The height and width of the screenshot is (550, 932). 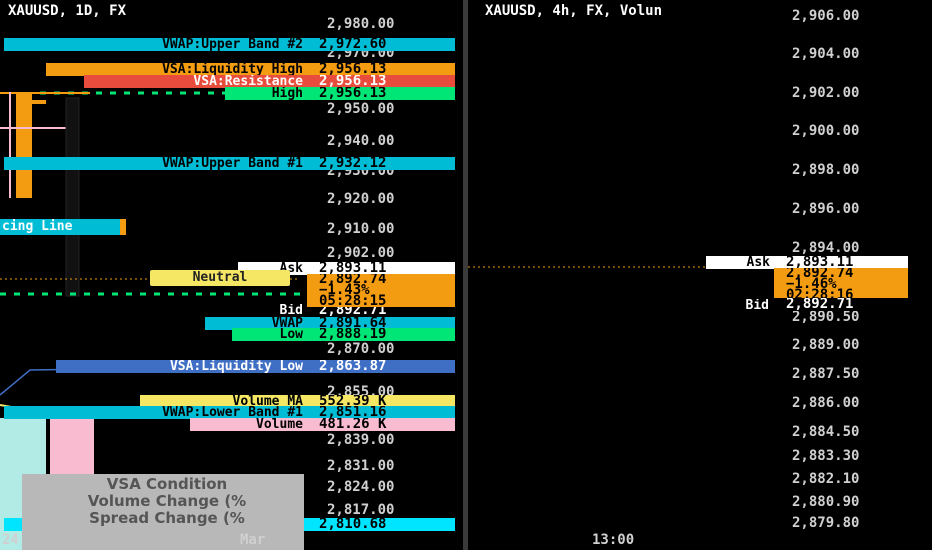 I want to click on right-current-price-countdown: 02:28:16, so click(x=820, y=292).